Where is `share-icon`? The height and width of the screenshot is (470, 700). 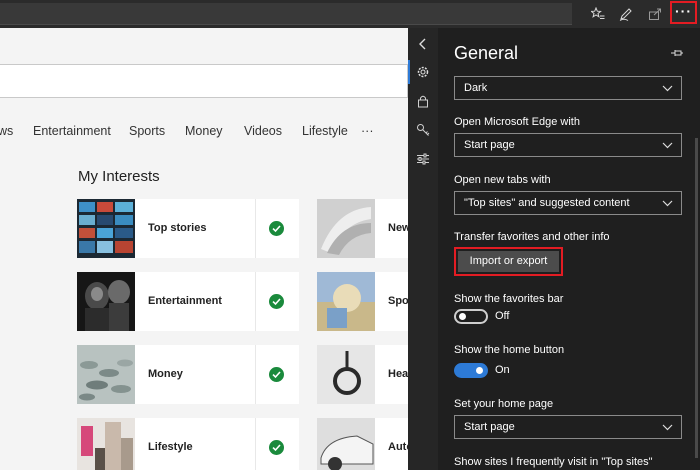
share-icon is located at coordinates (655, 14).